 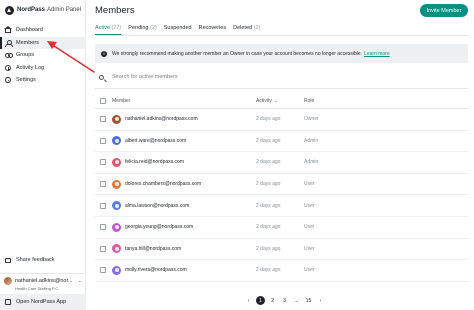 What do you see at coordinates (163, 184) in the screenshot?
I see `member-email: dolores.chambers@nordpass.com` at bounding box center [163, 184].